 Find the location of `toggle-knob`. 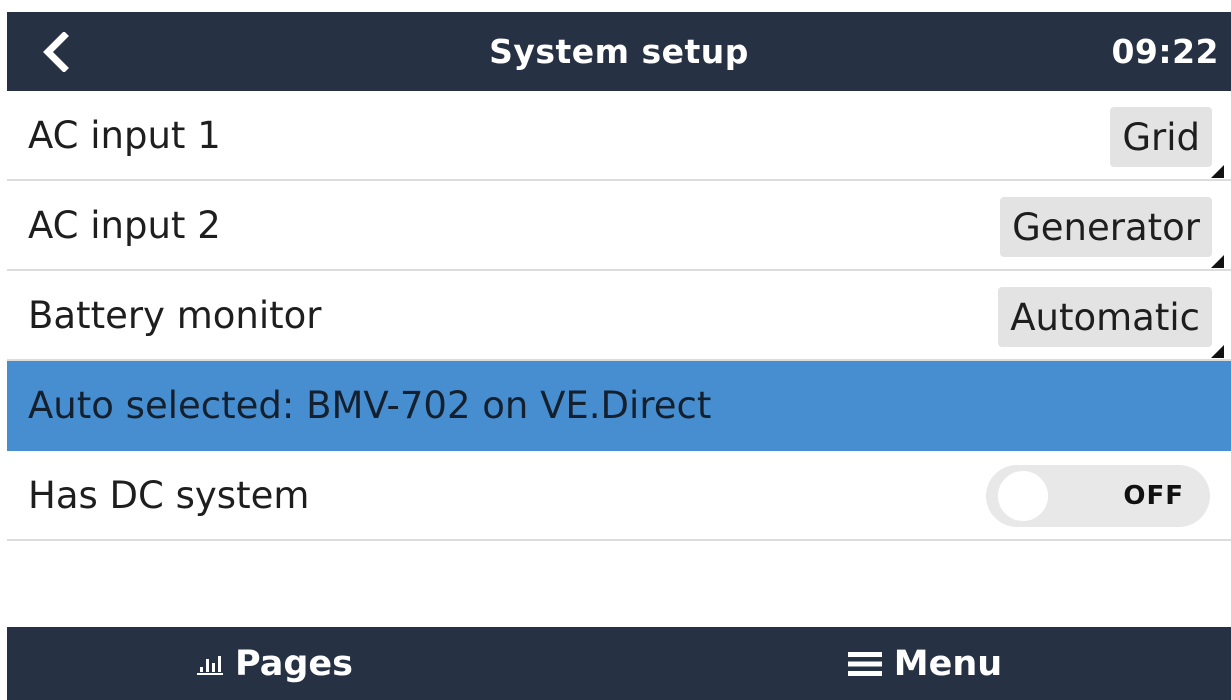

toggle-knob is located at coordinates (1023, 496).